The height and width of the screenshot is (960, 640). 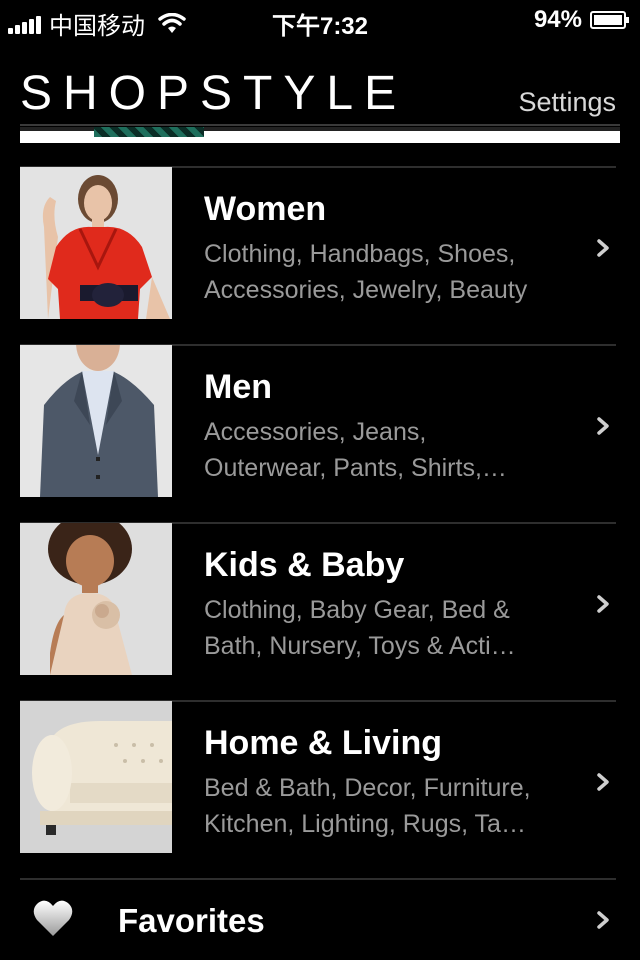 I want to click on header-divider, so click(x=320, y=125).